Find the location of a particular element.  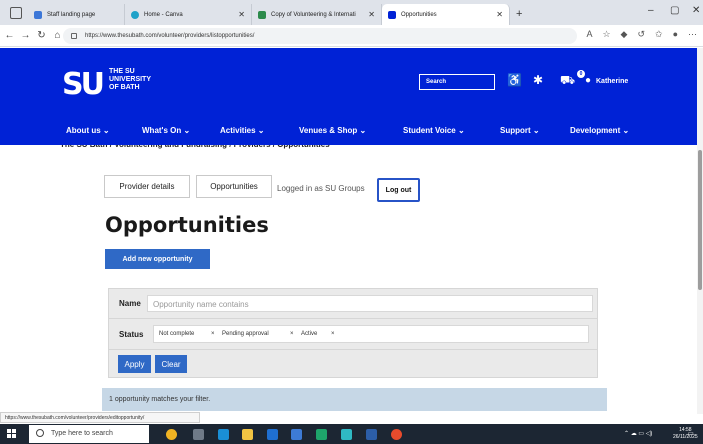

more-icon: ⋯ is located at coordinates (692, 34).